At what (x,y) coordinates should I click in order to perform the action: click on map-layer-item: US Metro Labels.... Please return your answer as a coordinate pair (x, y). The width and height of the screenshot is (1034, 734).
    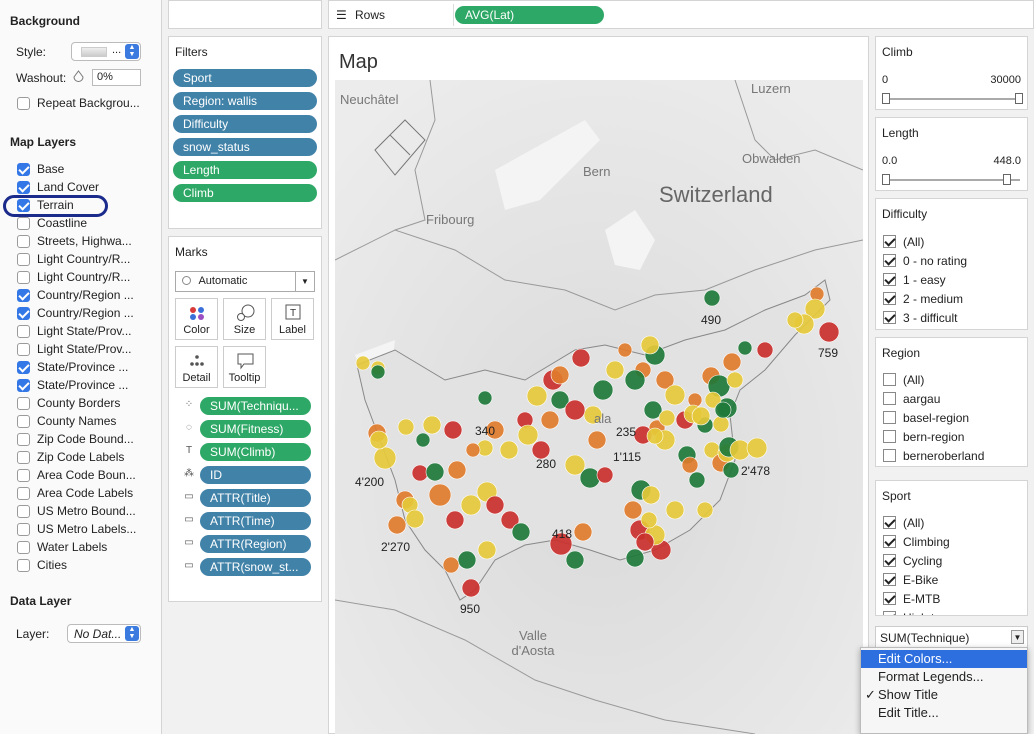
    Looking at the image, I should click on (78, 529).